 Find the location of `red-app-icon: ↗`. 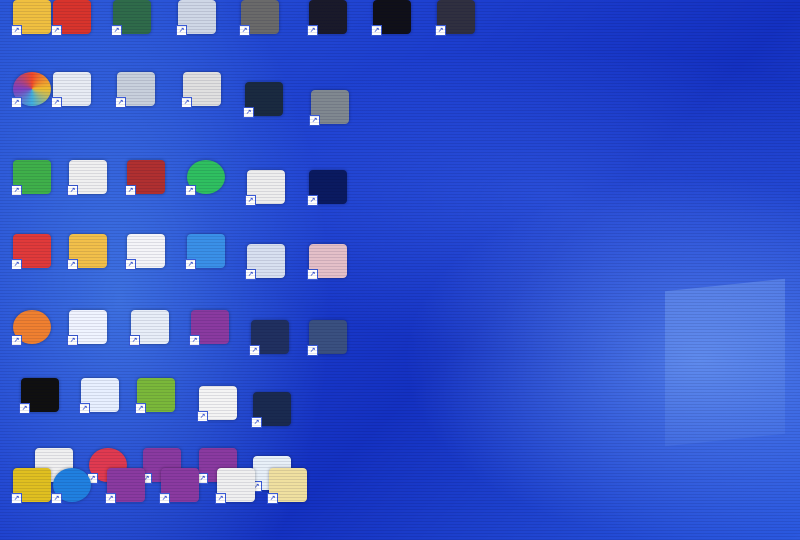

red-app-icon: ↗ is located at coordinates (31, 252).